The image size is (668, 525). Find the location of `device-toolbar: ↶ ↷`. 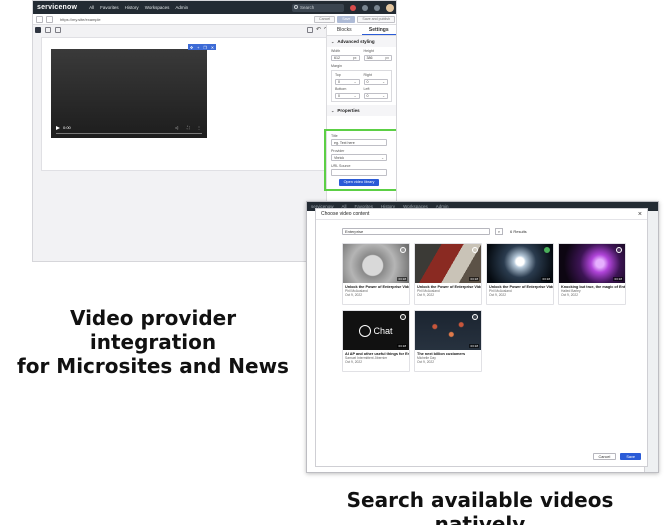

device-toolbar: ↶ ↷ is located at coordinates (183, 30).